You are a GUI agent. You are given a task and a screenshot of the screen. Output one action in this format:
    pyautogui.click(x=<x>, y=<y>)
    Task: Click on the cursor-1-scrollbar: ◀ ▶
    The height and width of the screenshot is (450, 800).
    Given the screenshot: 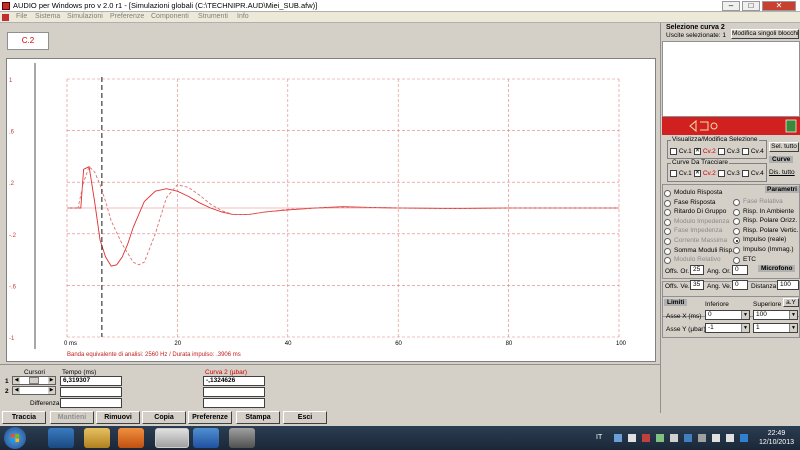 What is the action you would take?
    pyautogui.click(x=34, y=380)
    